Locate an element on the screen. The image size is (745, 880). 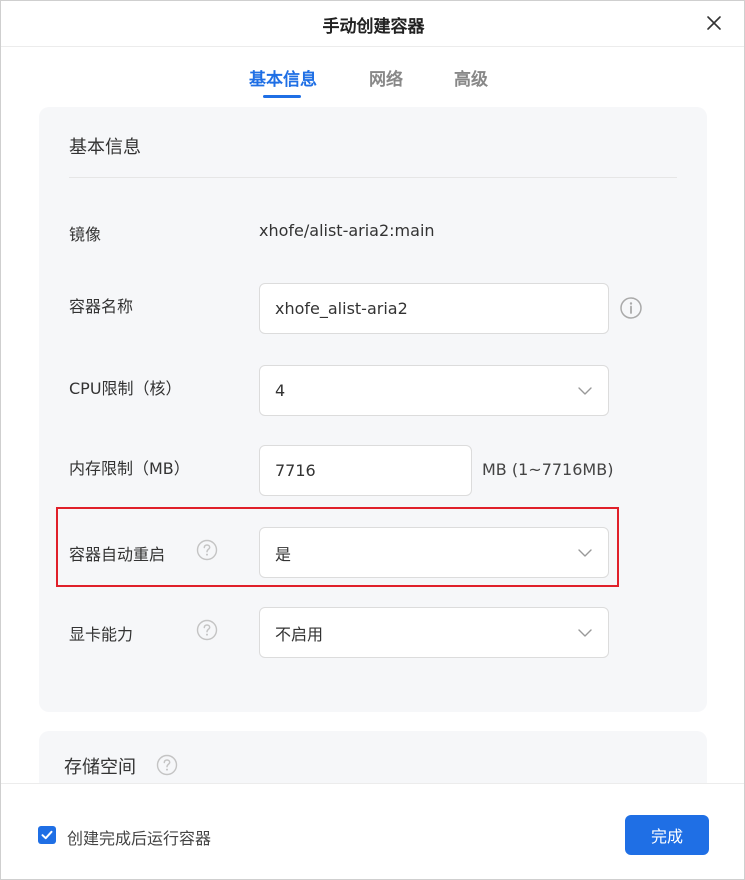
container-name-value: xhofe_alist-aria2 is located at coordinates (341, 308).